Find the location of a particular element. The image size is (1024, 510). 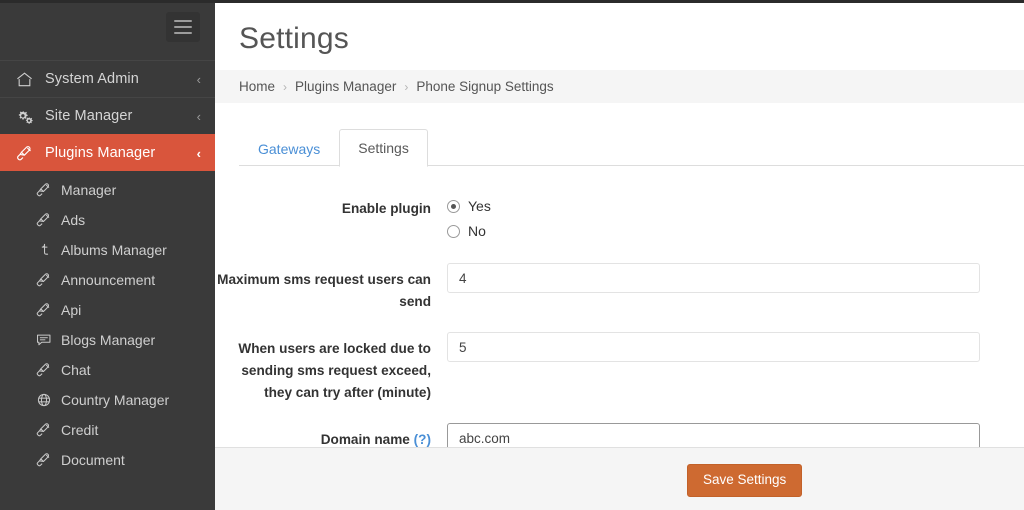

gears-icon is located at coordinates (27, 116).